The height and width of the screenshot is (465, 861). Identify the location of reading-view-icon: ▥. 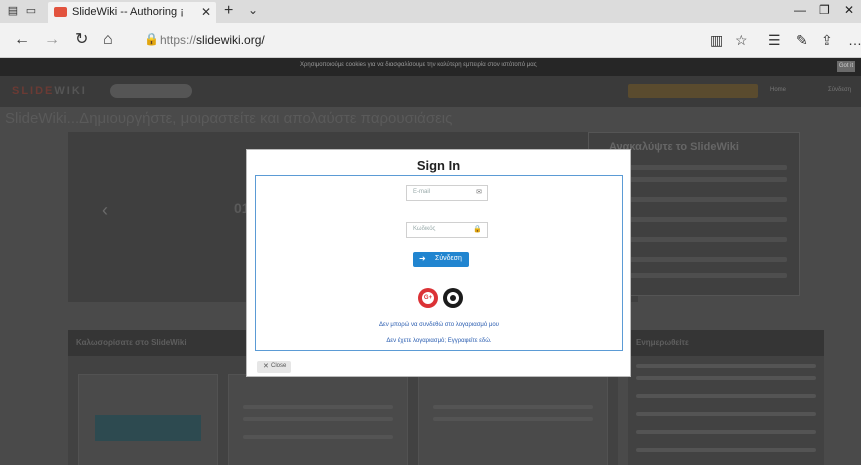
(716, 40).